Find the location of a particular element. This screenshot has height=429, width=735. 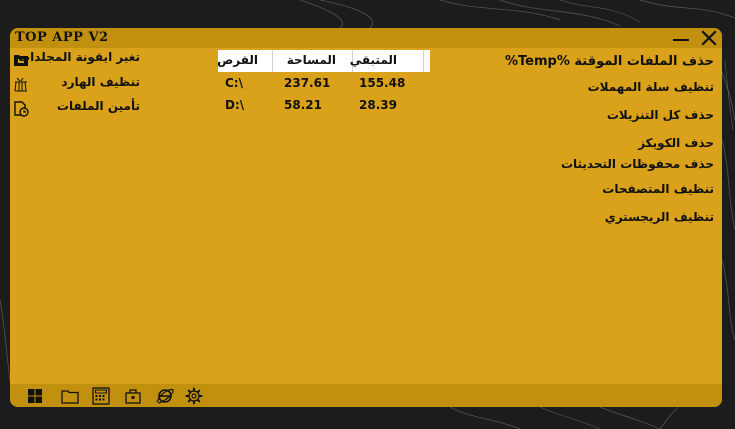

drive-cell: C:\ is located at coordinates (234, 83).